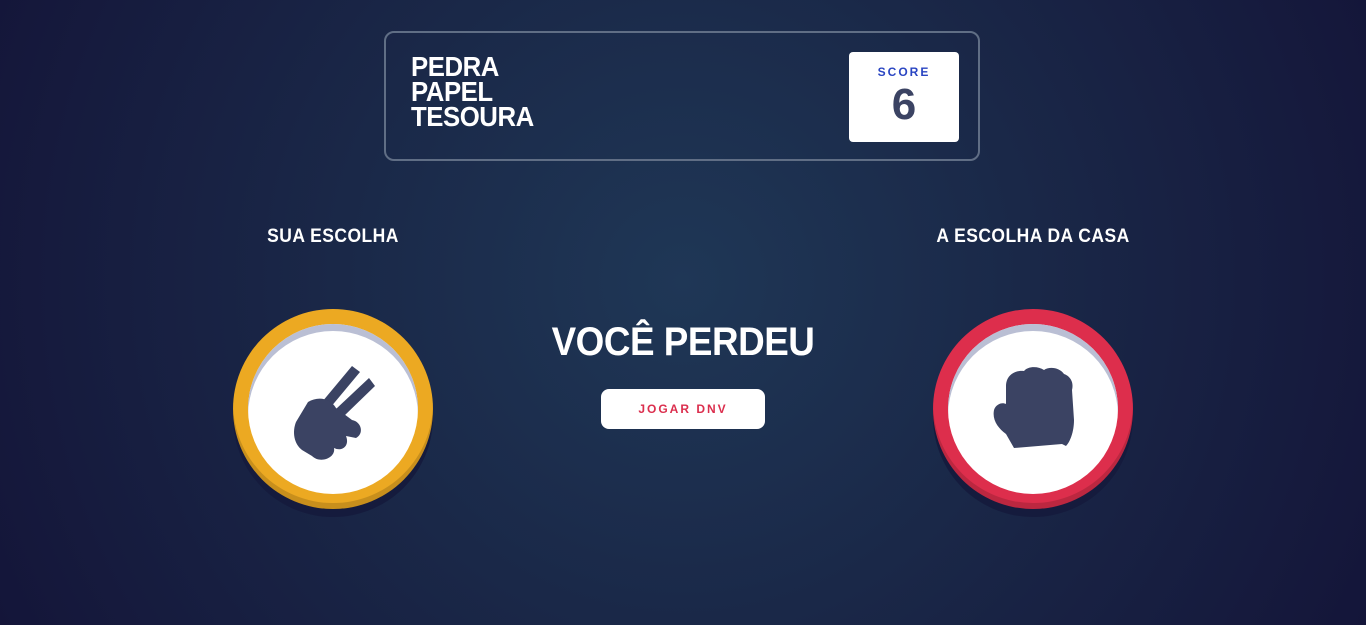 The image size is (1366, 625). I want to click on player-pick-token, so click(333, 409).